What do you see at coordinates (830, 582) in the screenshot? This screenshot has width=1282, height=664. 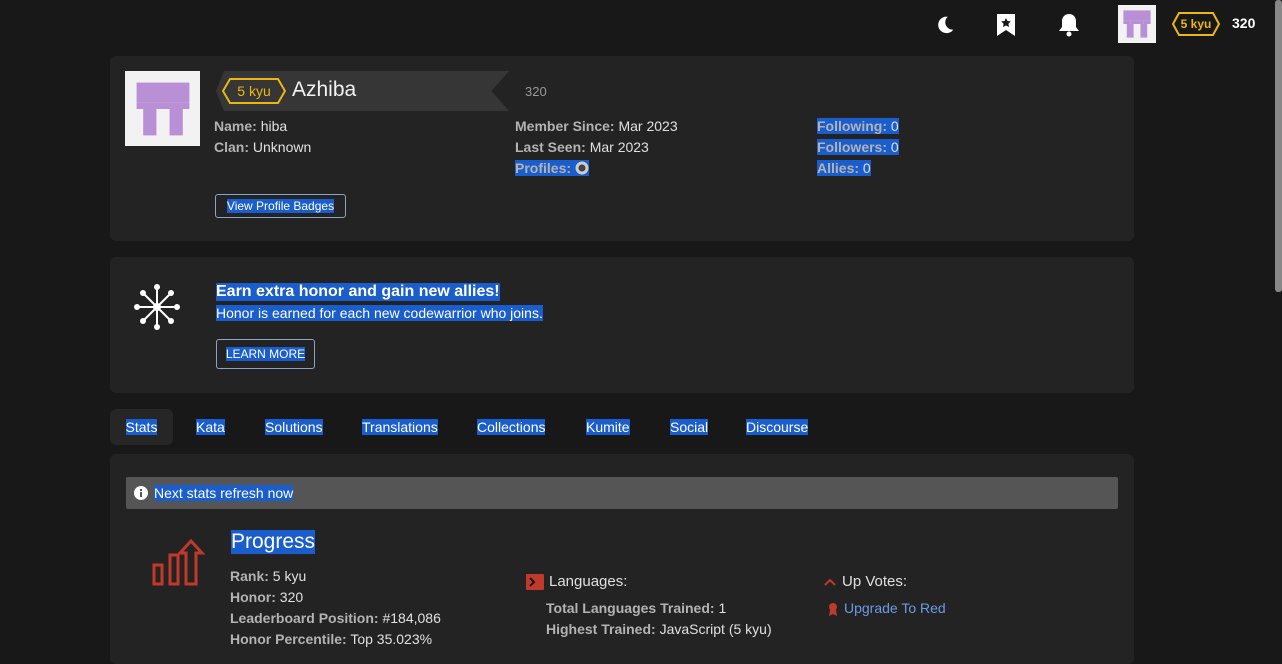 I see `chevron-up-icon` at bounding box center [830, 582].